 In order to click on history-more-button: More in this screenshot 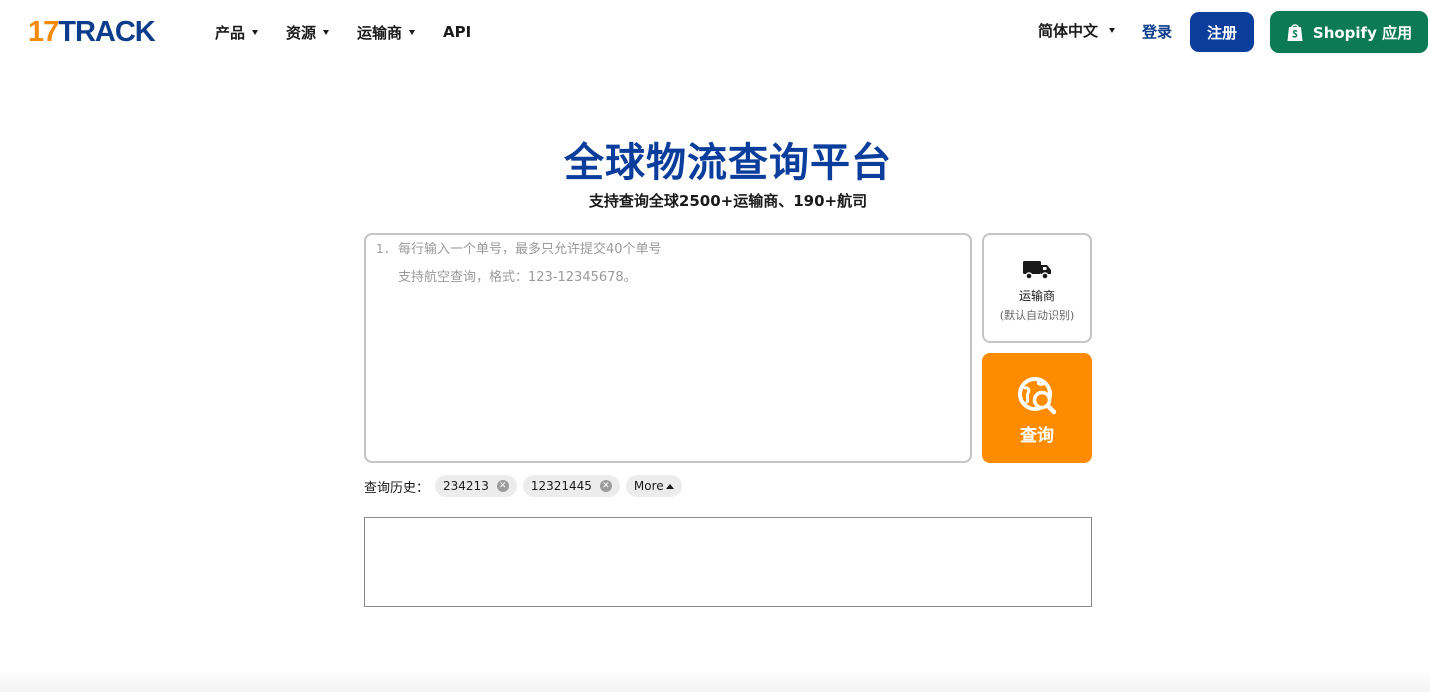, I will do `click(653, 486)`.